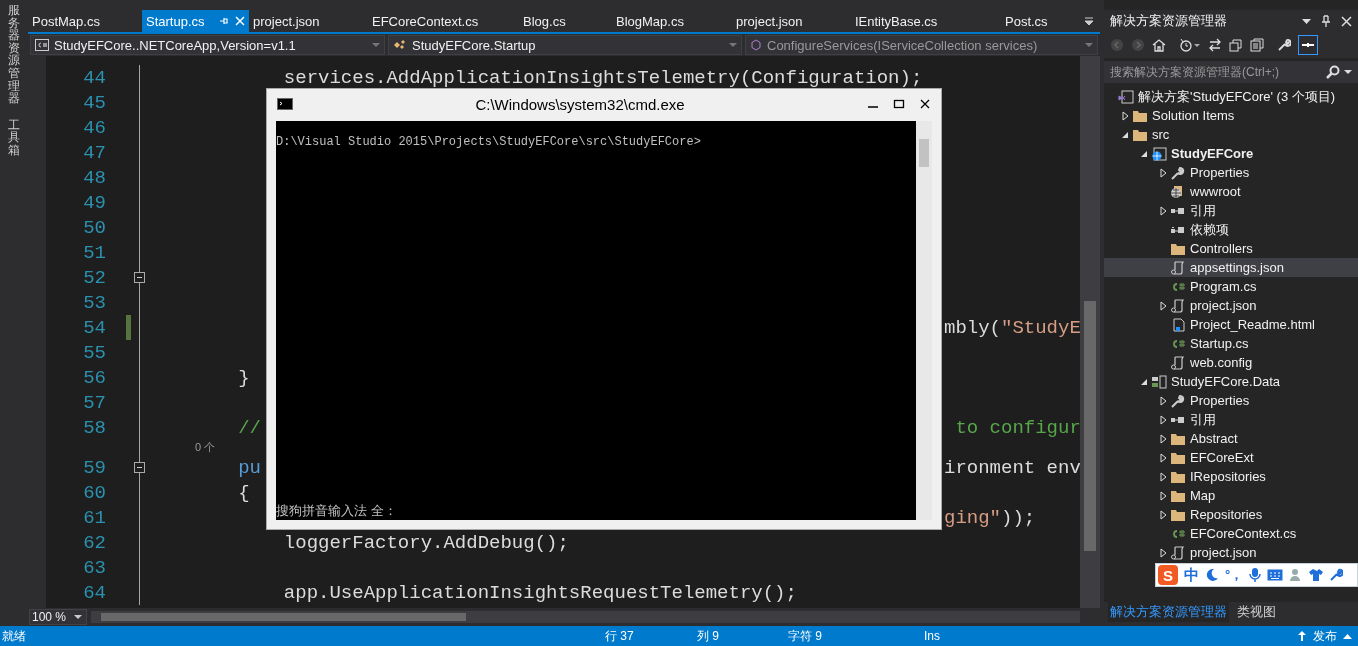 This screenshot has width=1358, height=646. Describe the element at coordinates (1231, 381) in the screenshot. I see `tree-item: StudyEFCore.Data` at that location.